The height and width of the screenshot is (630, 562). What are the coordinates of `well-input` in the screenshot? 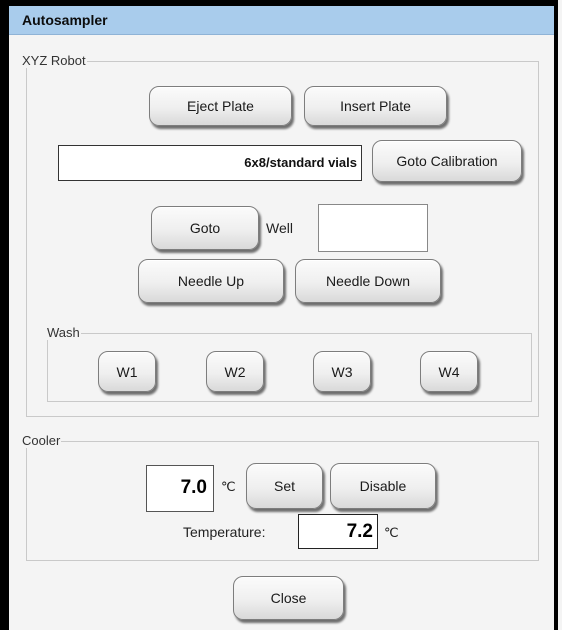 It's located at (373, 228).